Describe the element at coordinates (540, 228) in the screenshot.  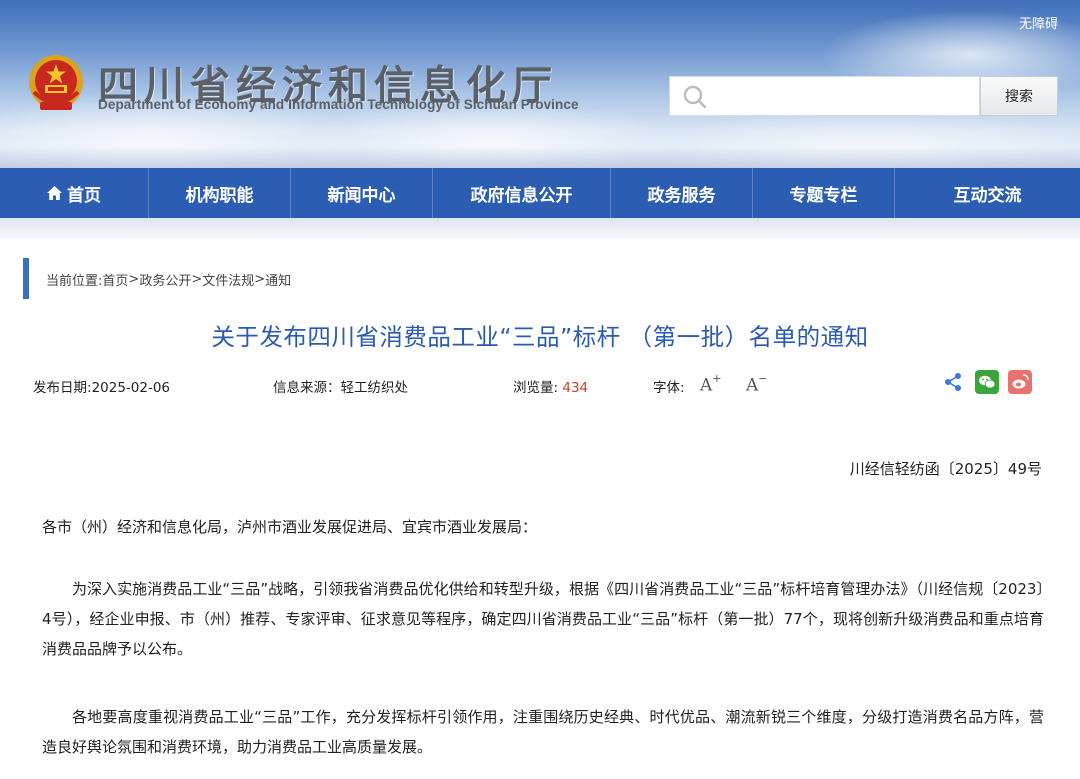
I see `nav-shadow-band` at that location.